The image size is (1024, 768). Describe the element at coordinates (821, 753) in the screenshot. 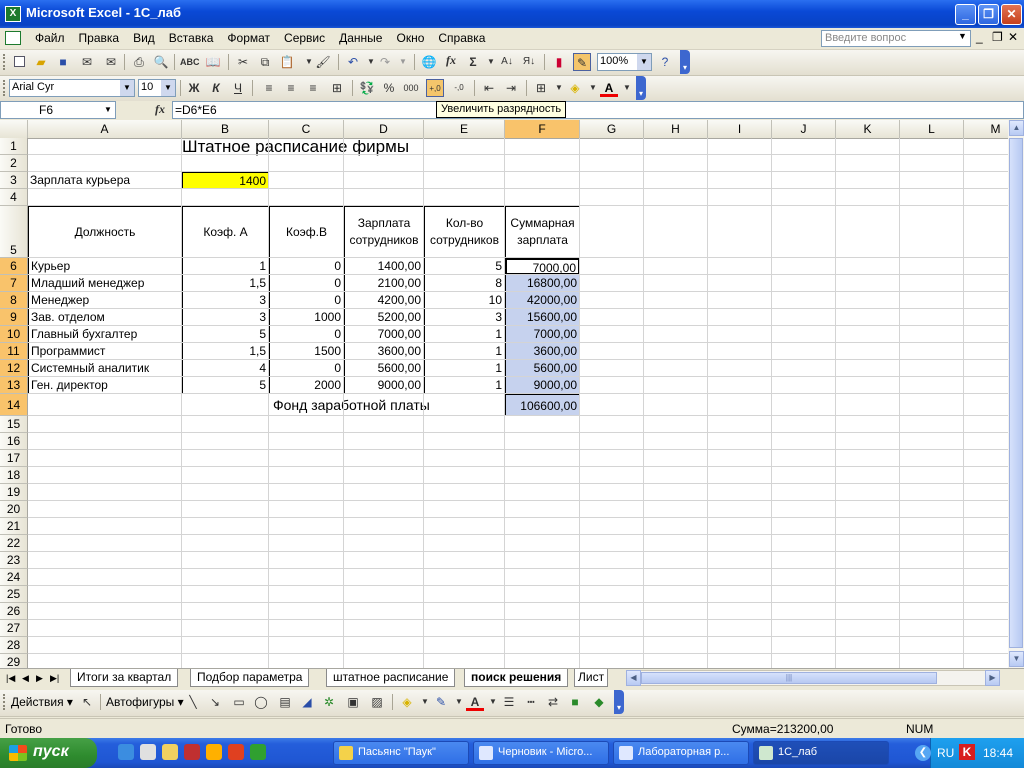

I see `task-button-active: 1C_лаб` at that location.